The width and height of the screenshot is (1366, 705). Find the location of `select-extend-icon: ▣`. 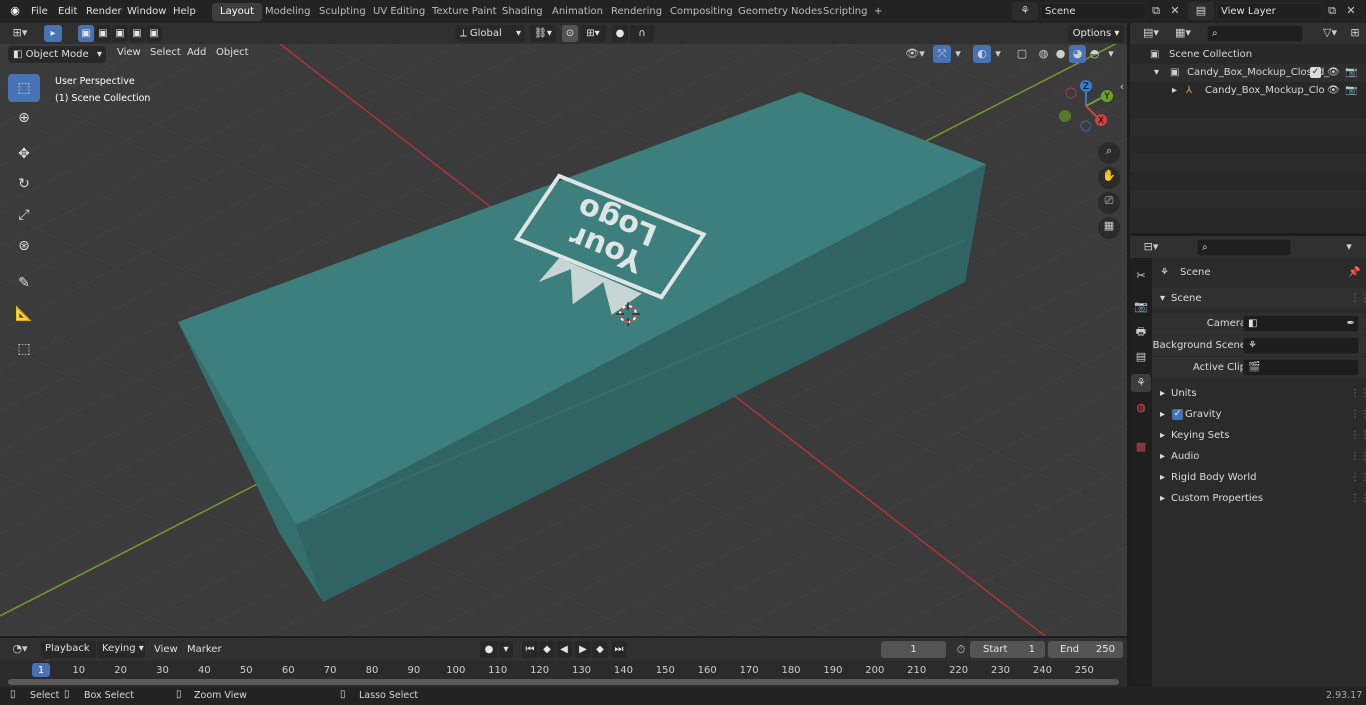

select-extend-icon: ▣ is located at coordinates (103, 33).